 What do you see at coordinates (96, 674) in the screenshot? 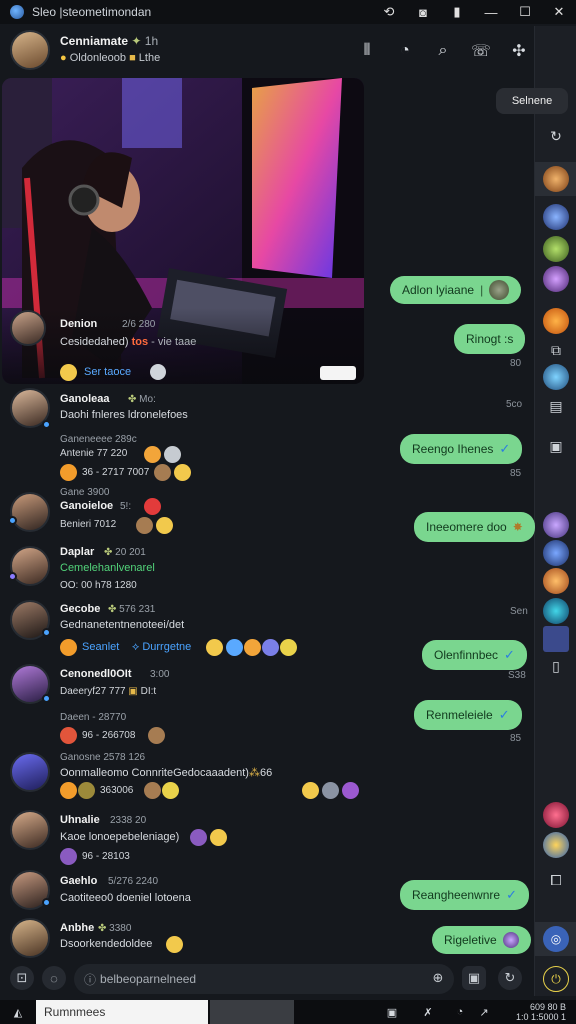
I see `user-name: Cenonedl0OIt` at bounding box center [96, 674].